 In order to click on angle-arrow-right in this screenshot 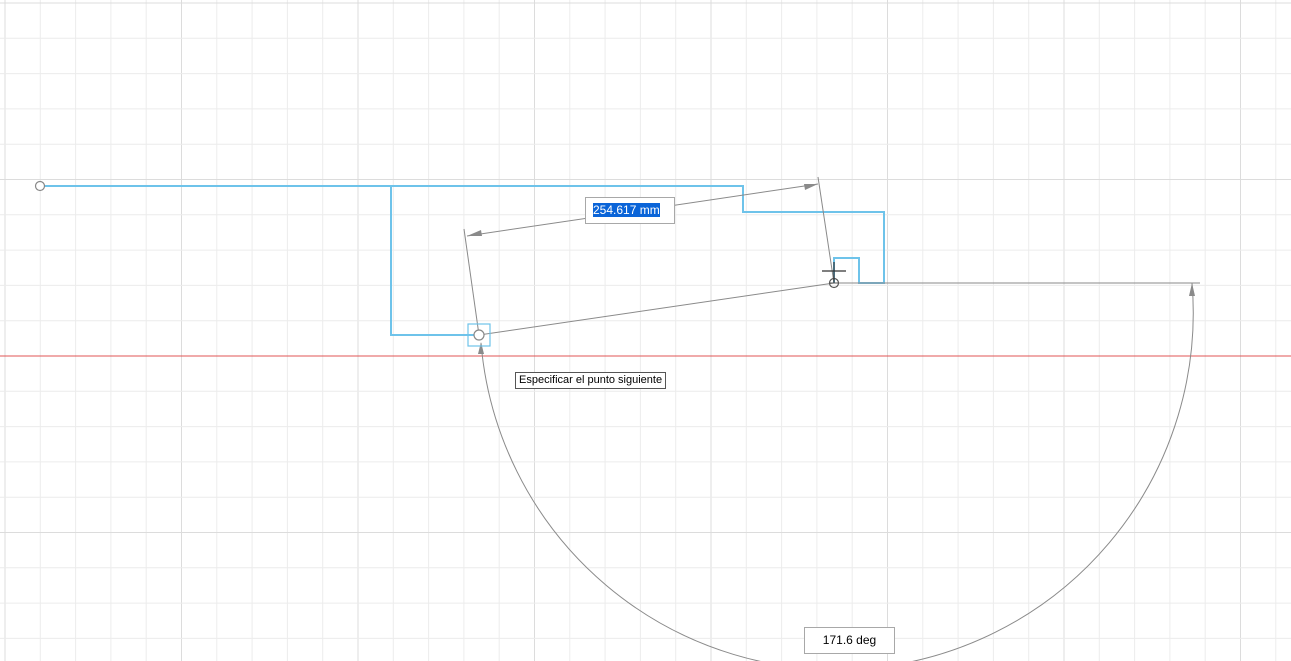, I will do `click(1192, 289)`.